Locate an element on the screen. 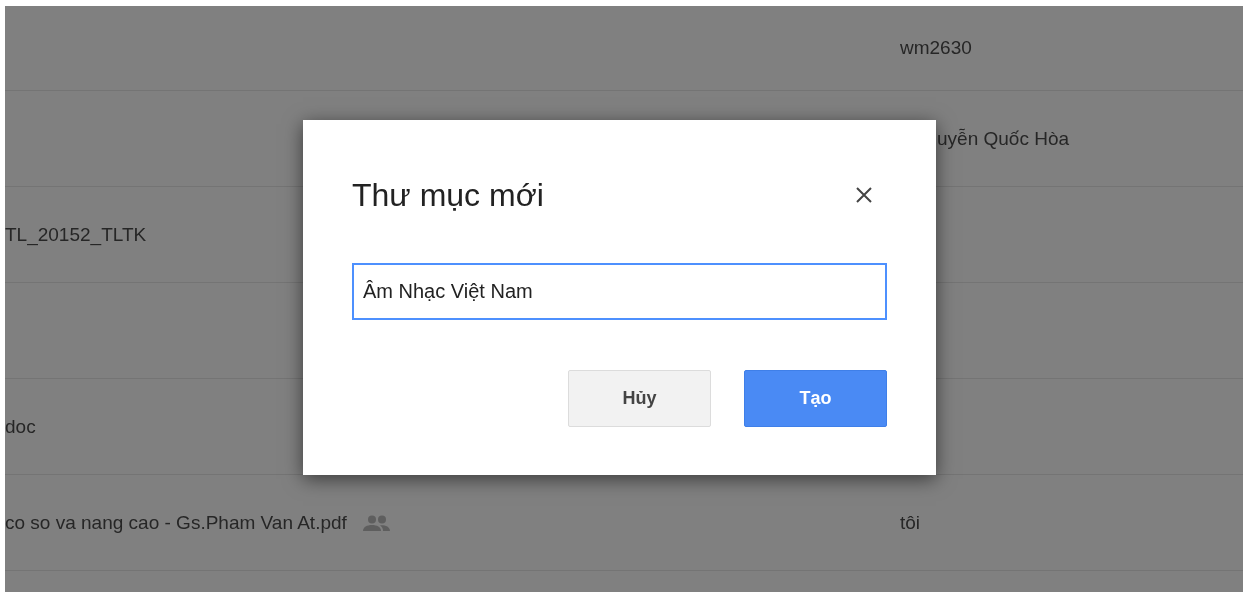 The height and width of the screenshot is (592, 1243). close-icon is located at coordinates (864, 195).